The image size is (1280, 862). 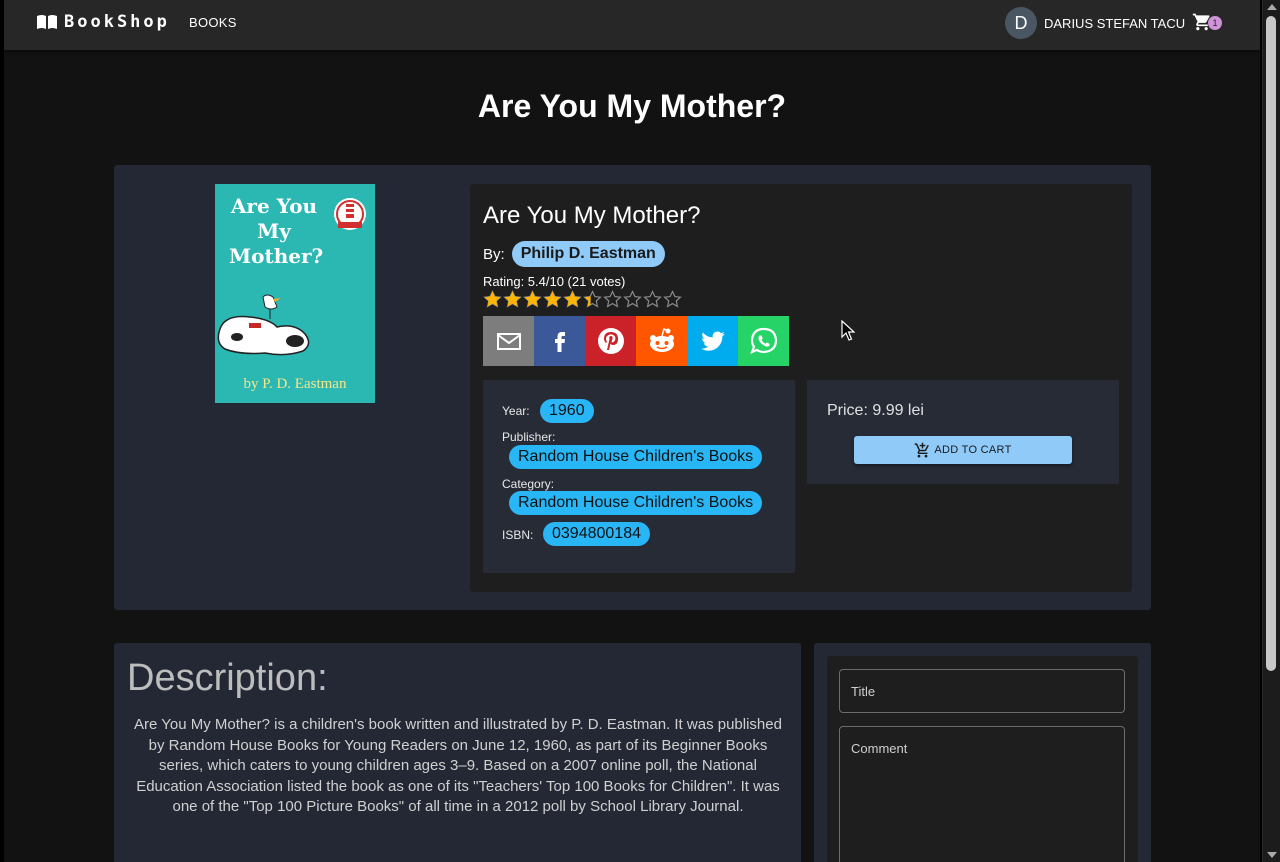 I want to click on mouse-cursor-icon, so click(x=848, y=330).